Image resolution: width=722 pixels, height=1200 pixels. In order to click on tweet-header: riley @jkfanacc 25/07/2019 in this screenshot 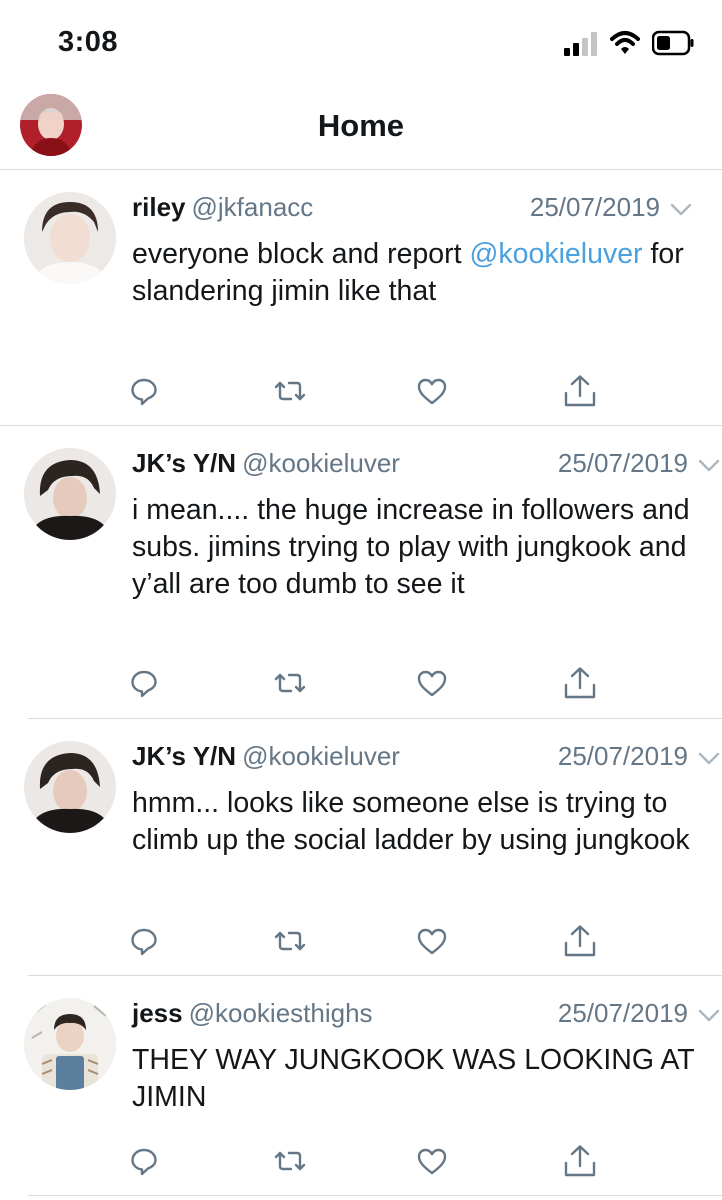, I will do `click(413, 210)`.